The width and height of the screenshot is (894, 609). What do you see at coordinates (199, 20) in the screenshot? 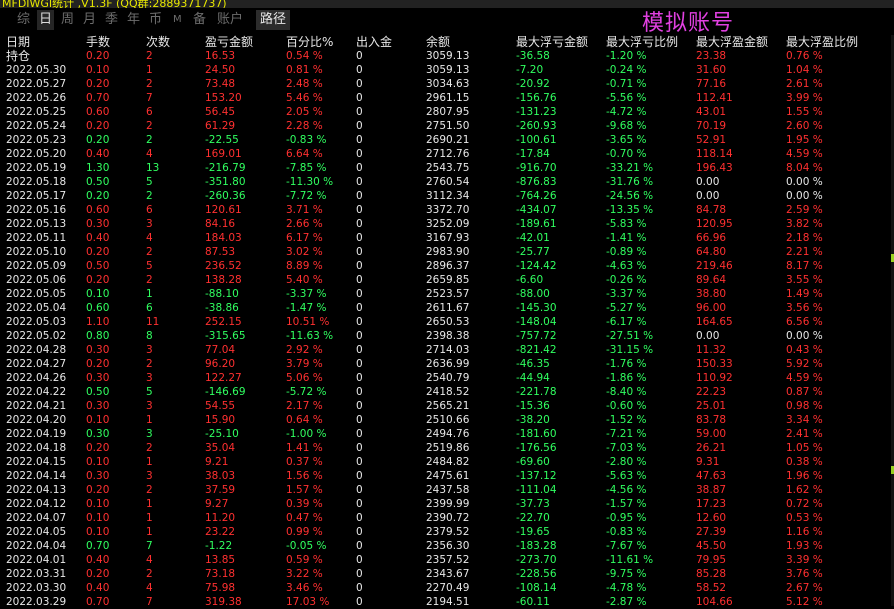
I see `tab-notes: 备` at bounding box center [199, 20].